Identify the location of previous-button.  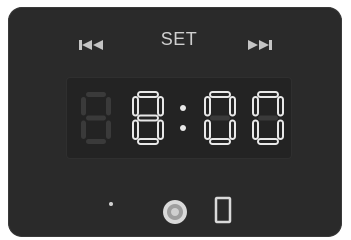
(92, 45).